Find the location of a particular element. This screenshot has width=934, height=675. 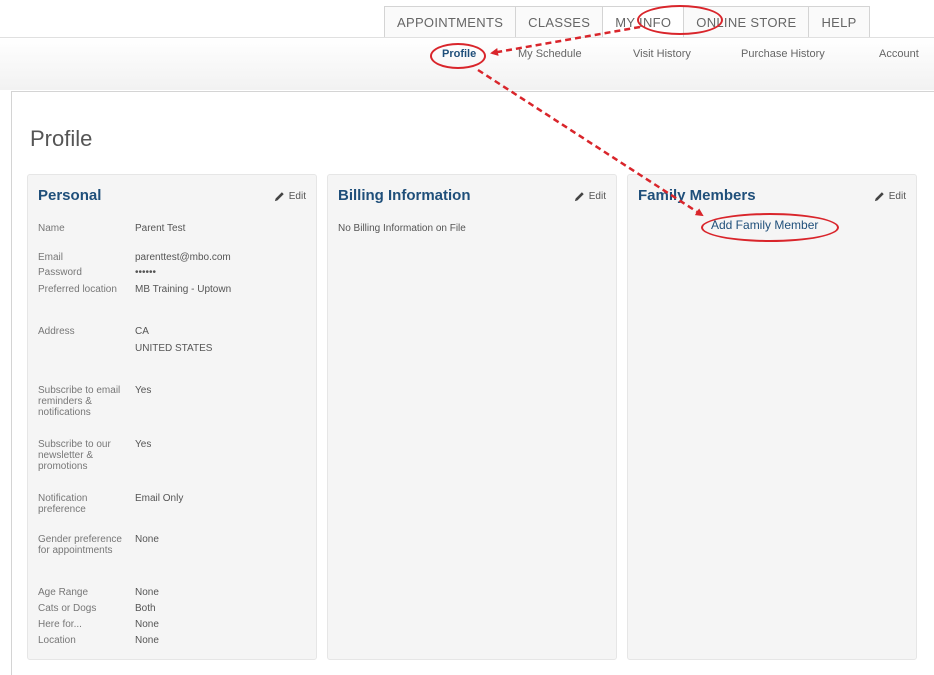

subnav-visit-history: Visit History is located at coordinates (662, 54).